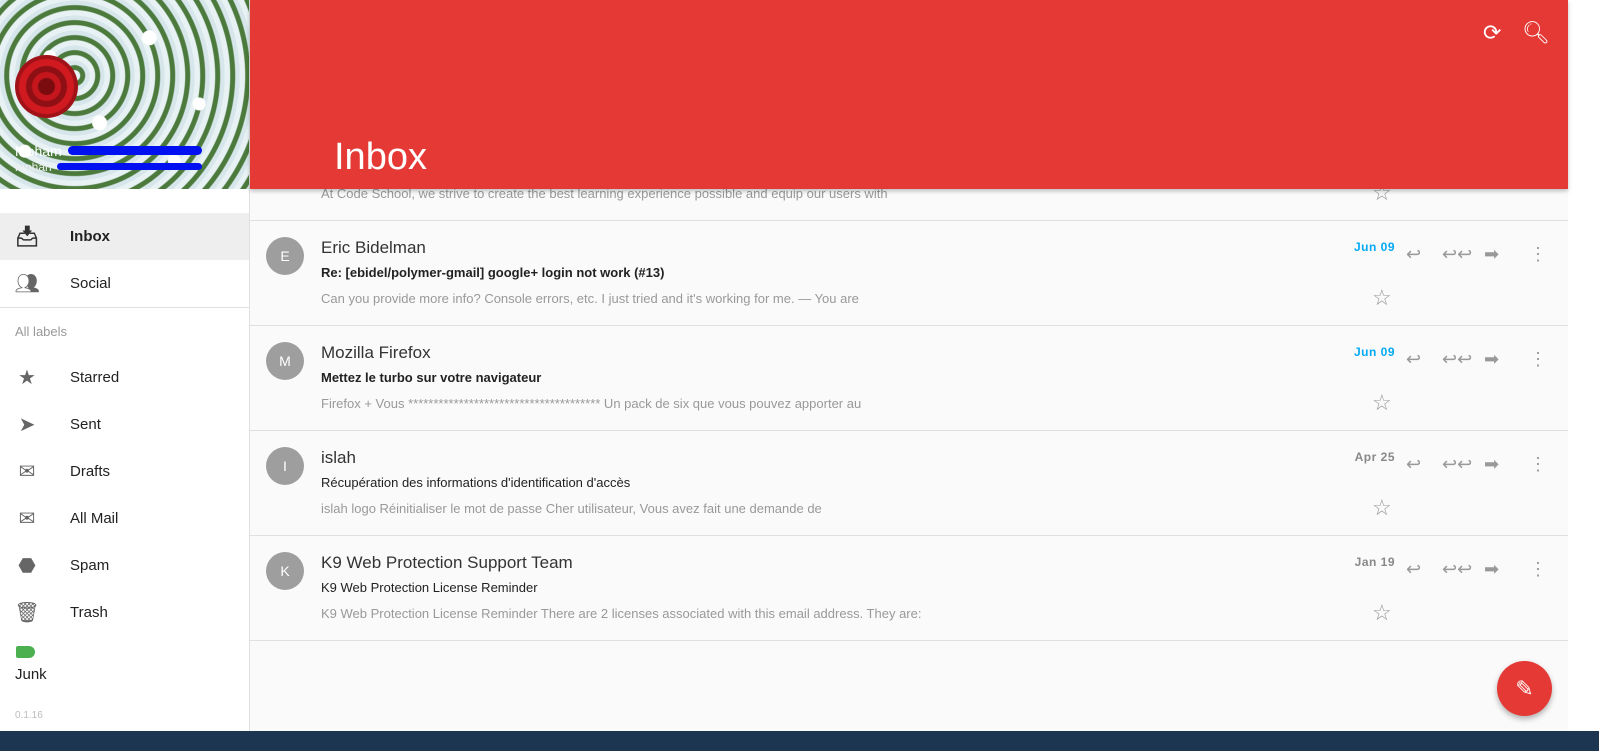 This screenshot has width=1599, height=751. What do you see at coordinates (429, 587) in the screenshot?
I see `email-subject: K9 Web Protection License Reminder` at bounding box center [429, 587].